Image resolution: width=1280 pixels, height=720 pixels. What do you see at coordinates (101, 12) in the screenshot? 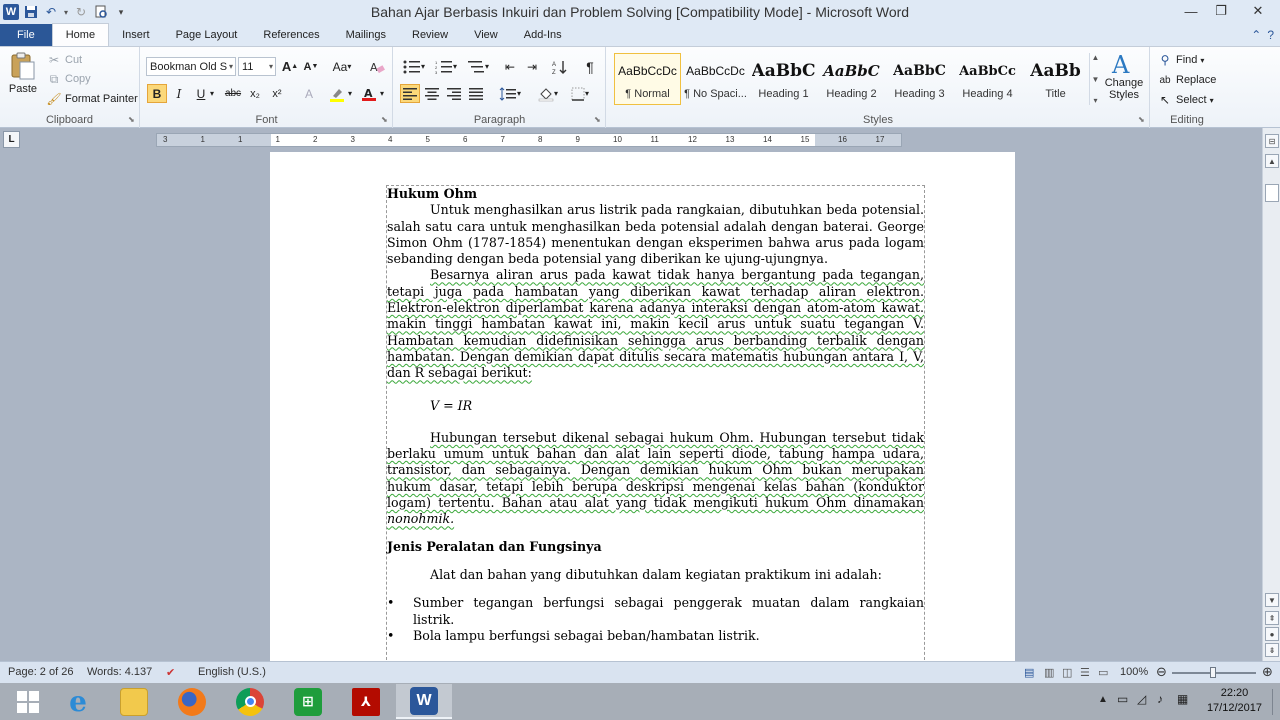
I see `print-preview-icon` at bounding box center [101, 12].